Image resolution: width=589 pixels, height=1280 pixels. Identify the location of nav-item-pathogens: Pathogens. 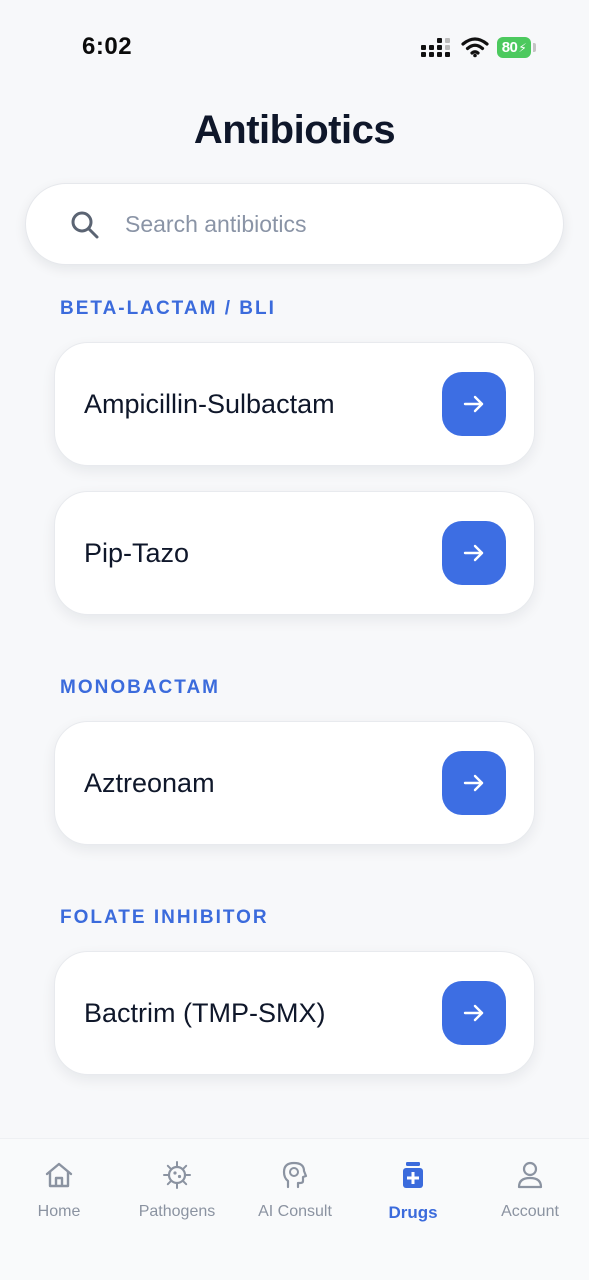
(177, 1194).